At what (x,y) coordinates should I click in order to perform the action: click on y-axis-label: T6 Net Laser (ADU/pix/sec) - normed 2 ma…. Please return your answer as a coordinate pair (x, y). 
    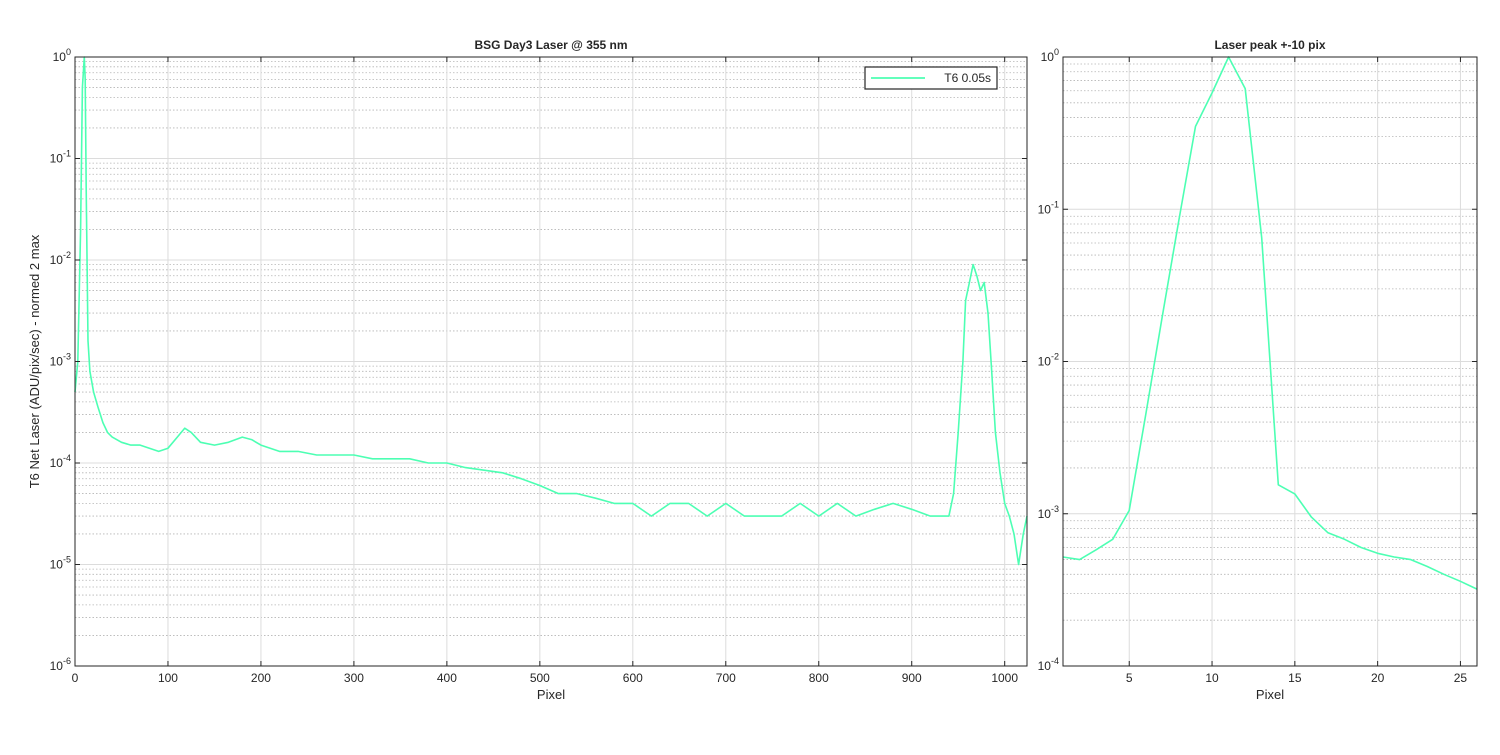
    Looking at the image, I should click on (34, 361).